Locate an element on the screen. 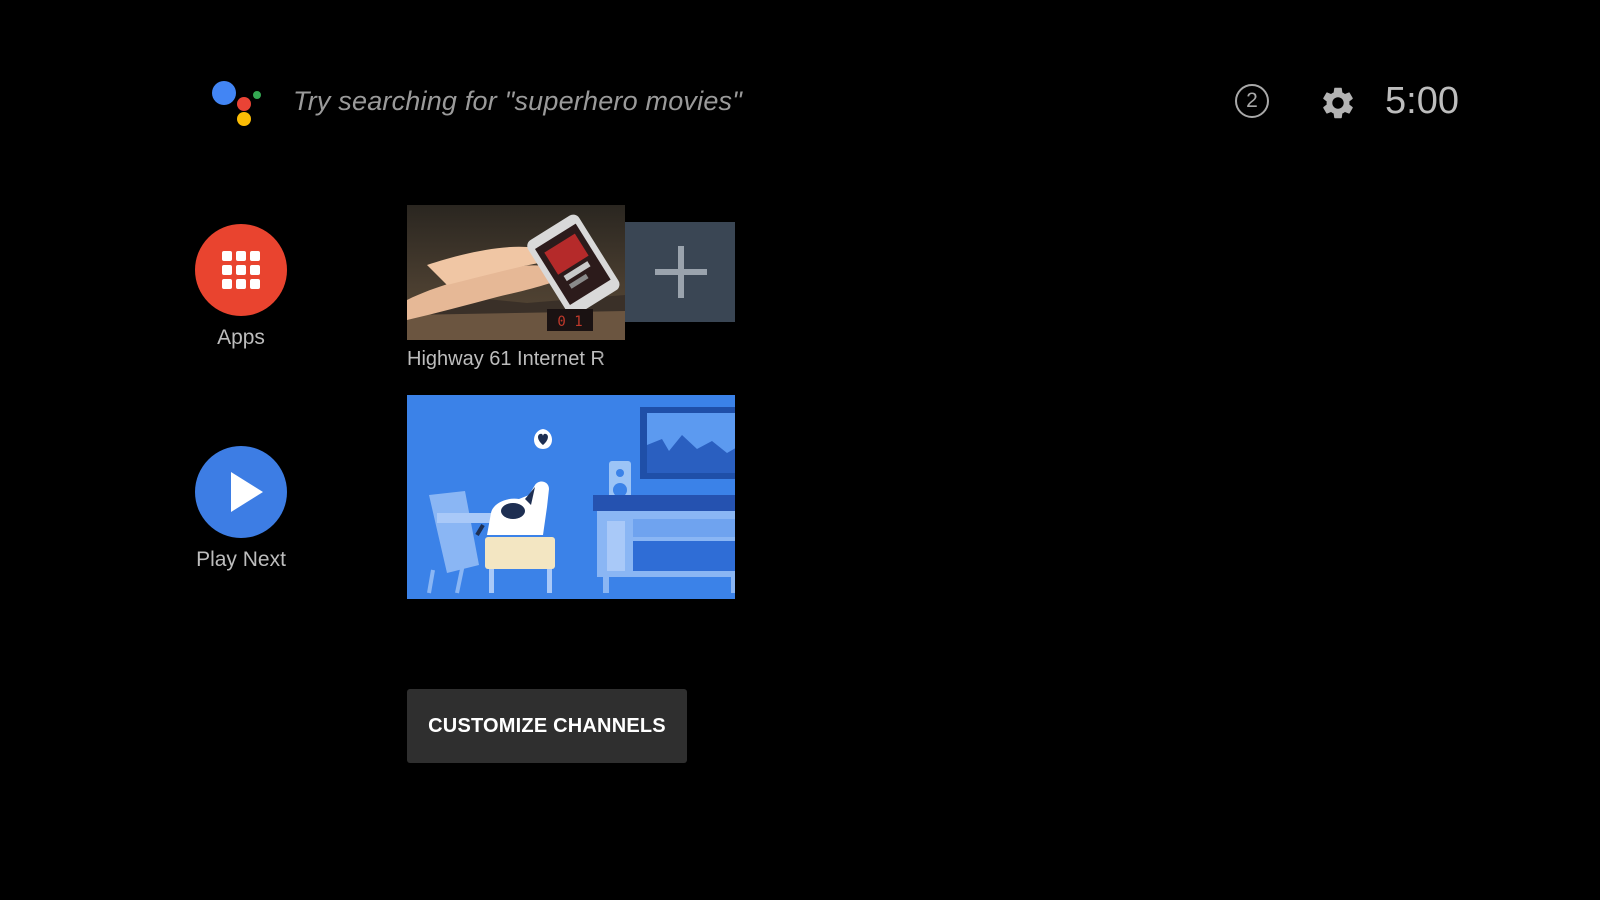  play-next-circle is located at coordinates (241, 492).